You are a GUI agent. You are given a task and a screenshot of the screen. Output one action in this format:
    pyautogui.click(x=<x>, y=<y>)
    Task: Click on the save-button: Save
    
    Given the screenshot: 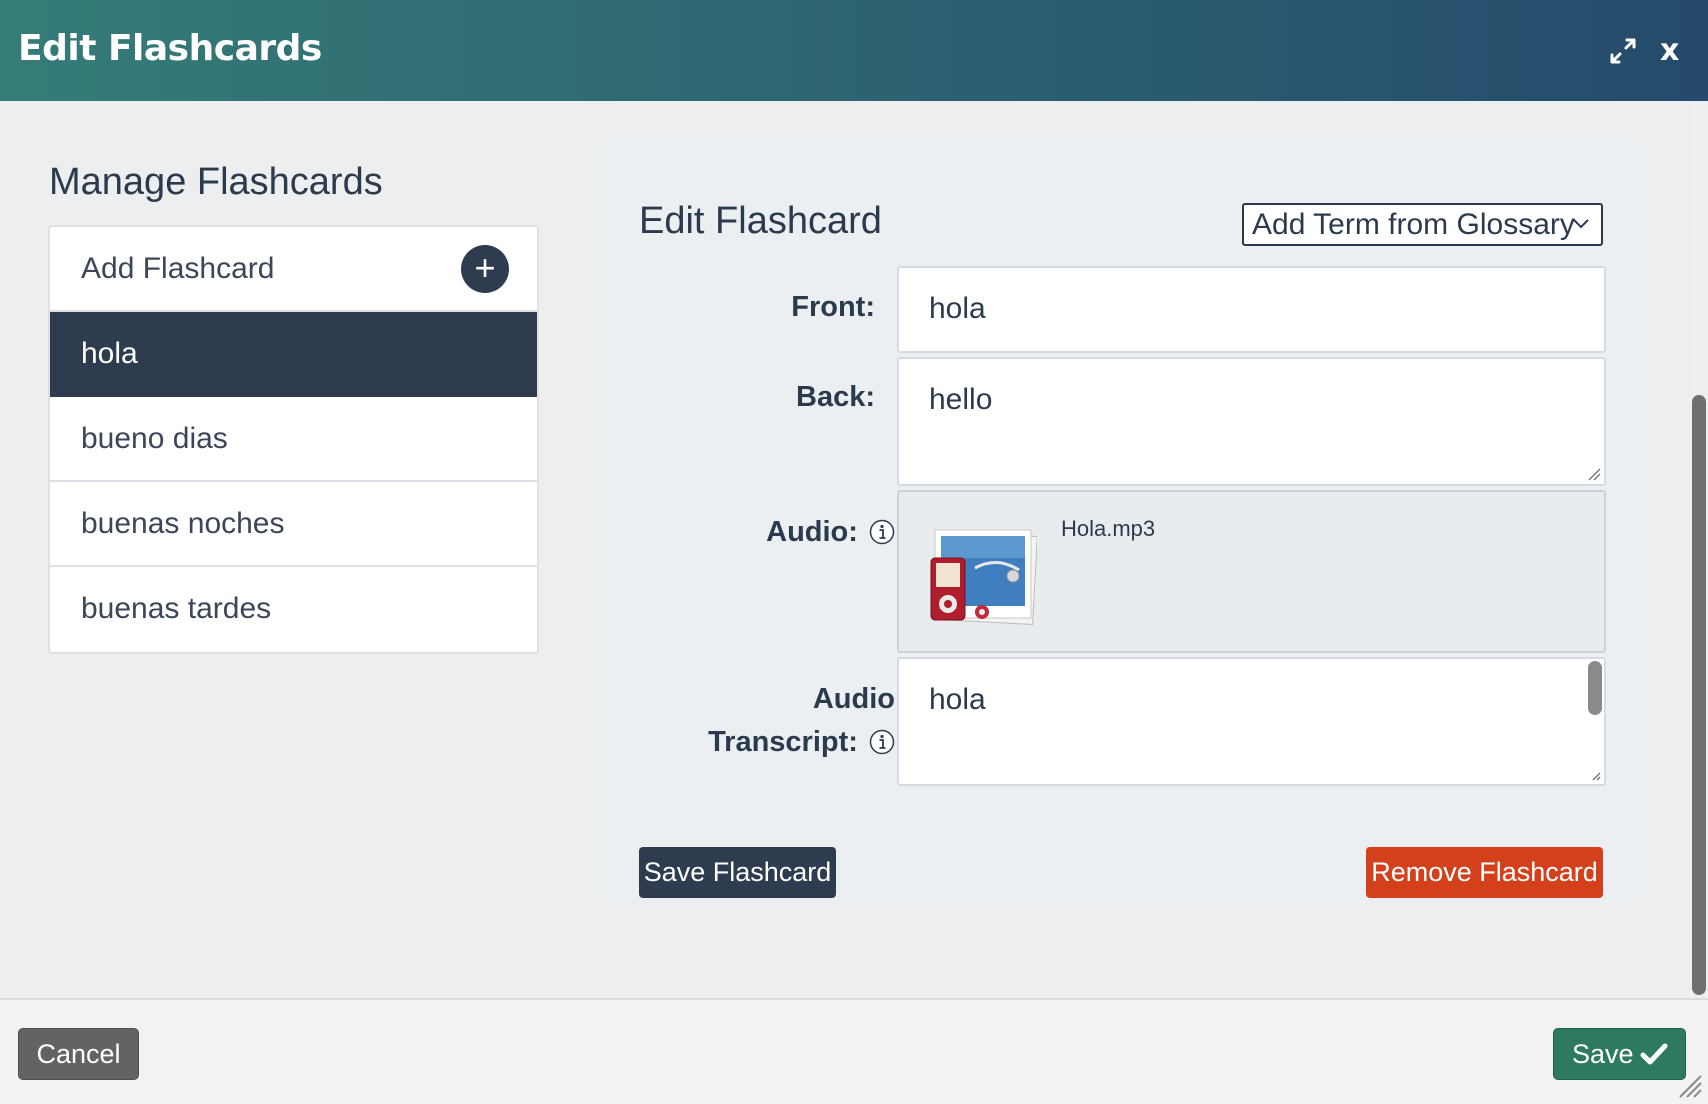 What is the action you would take?
    pyautogui.click(x=1619, y=1054)
    